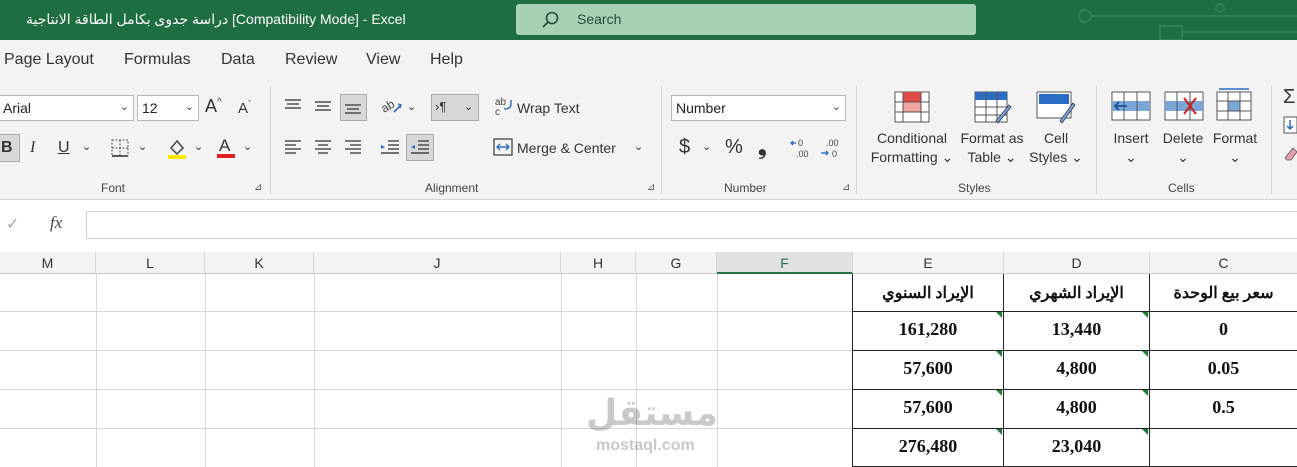  What do you see at coordinates (420, 147) in the screenshot?
I see `increase-indent-icon` at bounding box center [420, 147].